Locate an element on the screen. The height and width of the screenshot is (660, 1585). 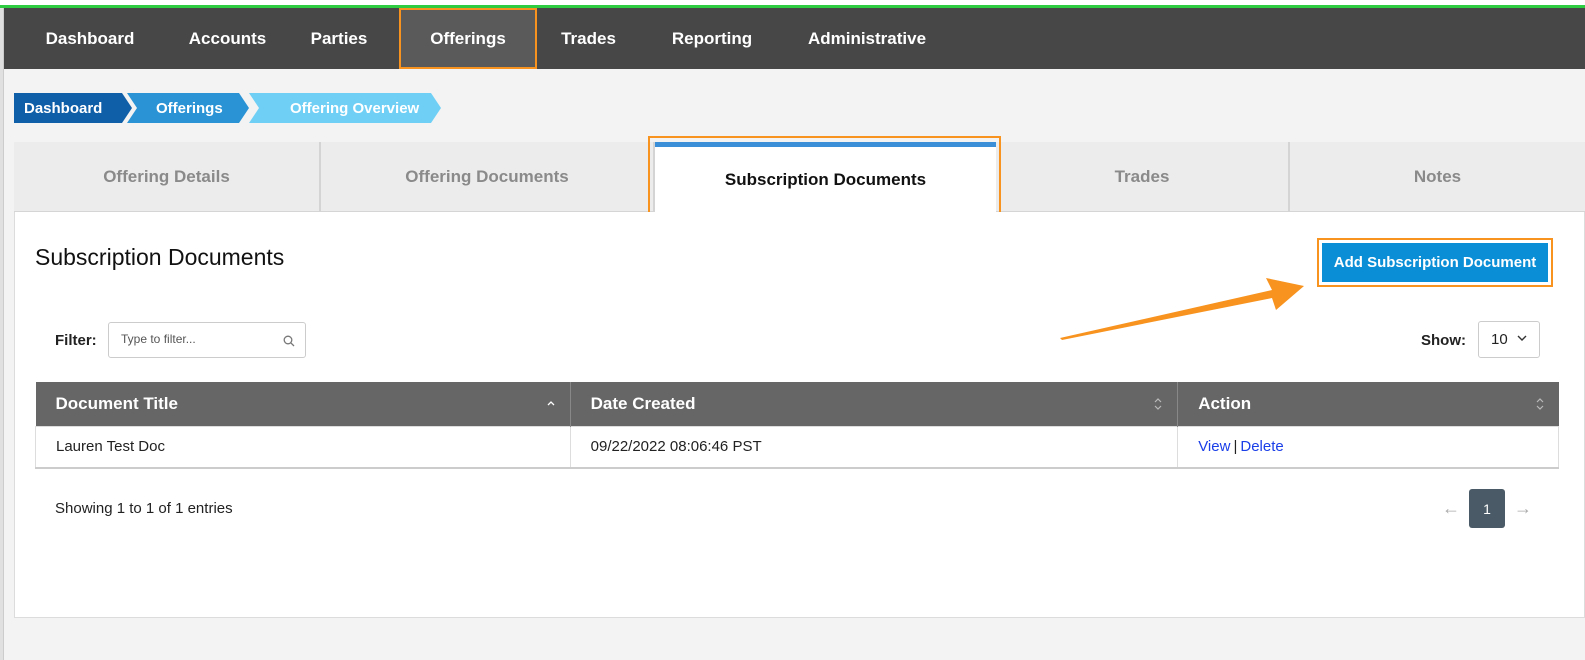
breadcrumb: Dashboard Offerings Offering Overview is located at coordinates (229, 108).